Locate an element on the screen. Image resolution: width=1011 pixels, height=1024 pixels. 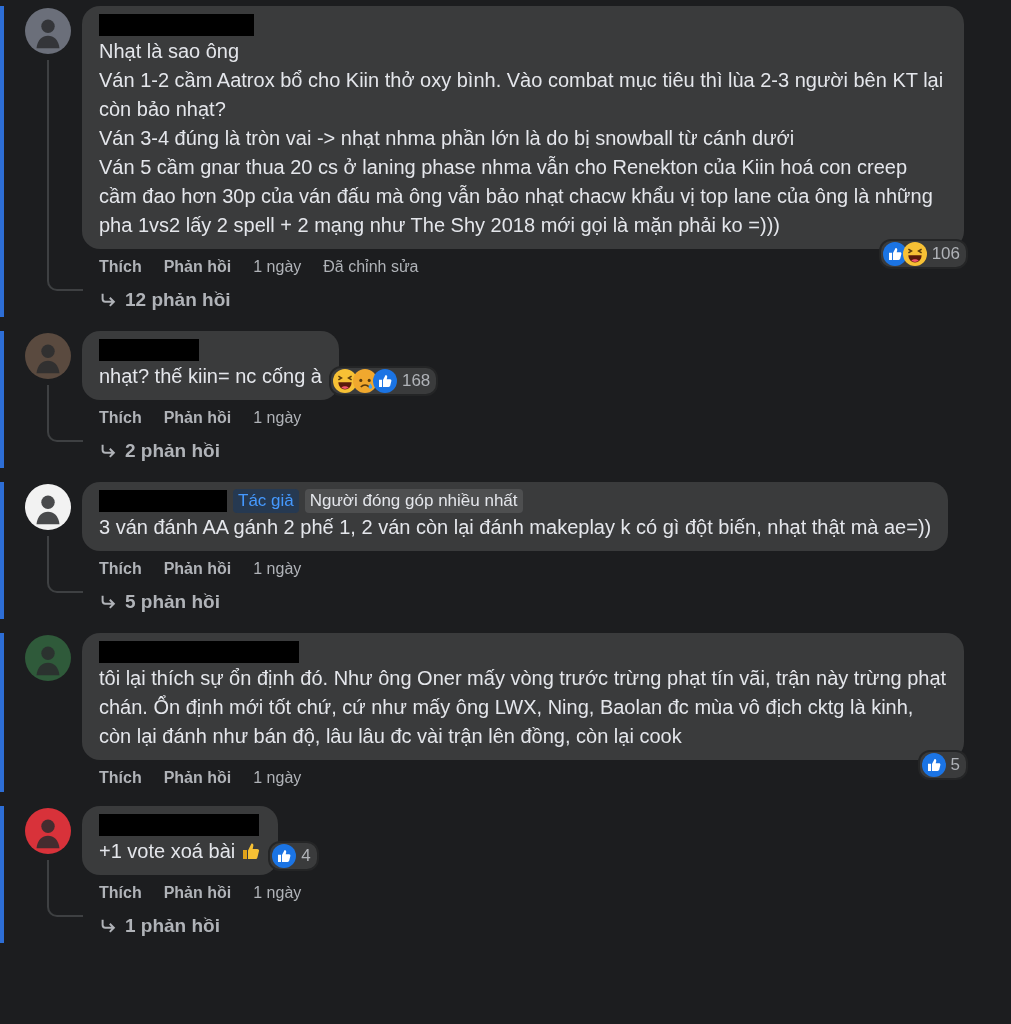
replies-link: 2 phản hồi is located at coordinates (151, 448).